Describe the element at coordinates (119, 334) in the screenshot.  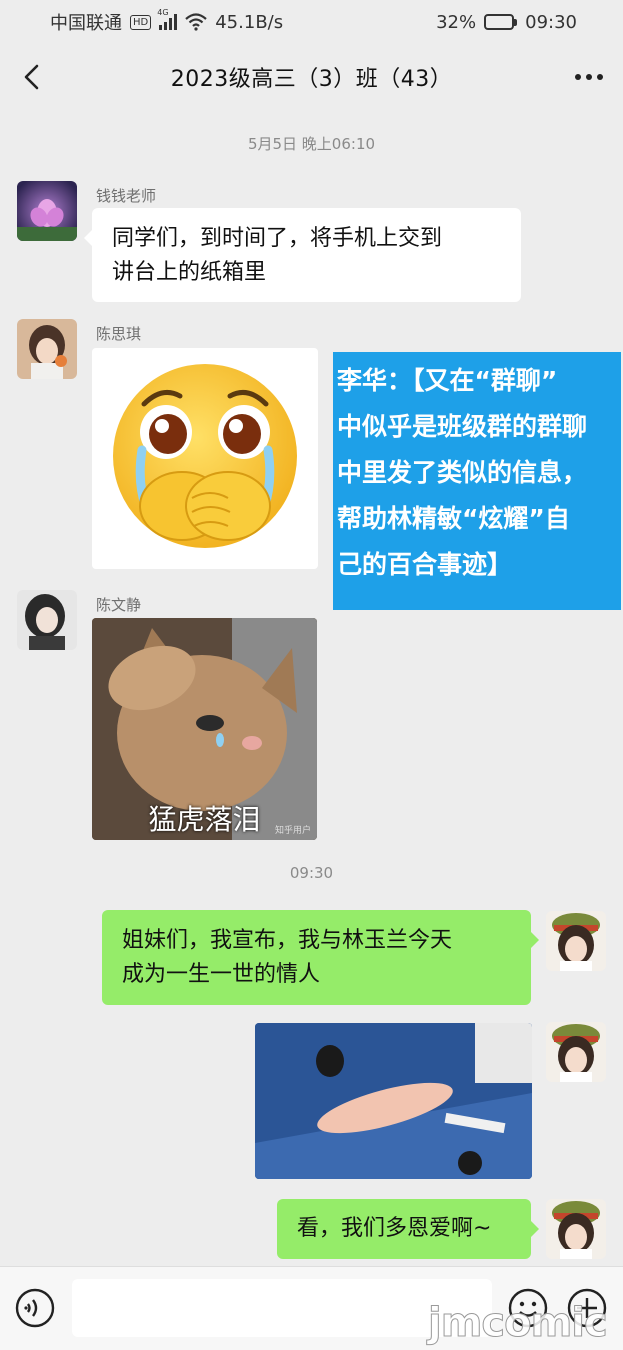
I see `sender-name: 陈思琪` at that location.